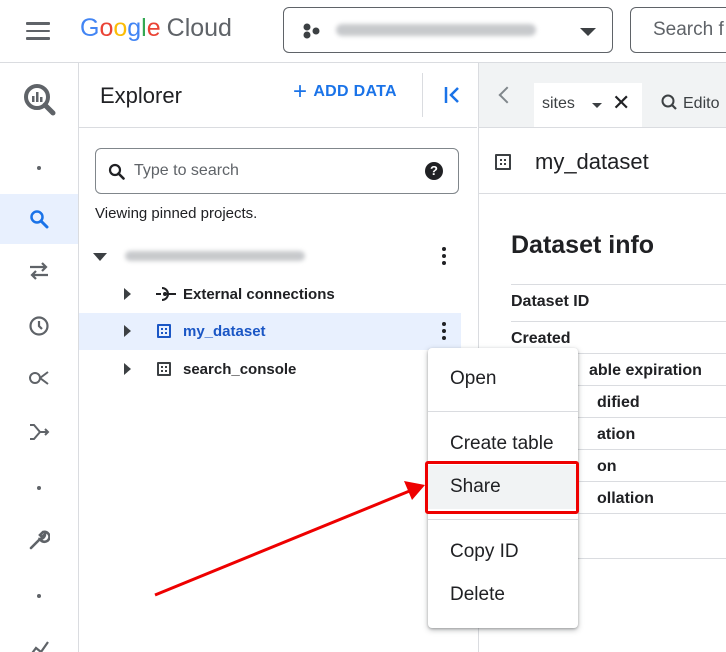  What do you see at coordinates (311, 31) in the screenshot?
I see `project-icon` at bounding box center [311, 31].